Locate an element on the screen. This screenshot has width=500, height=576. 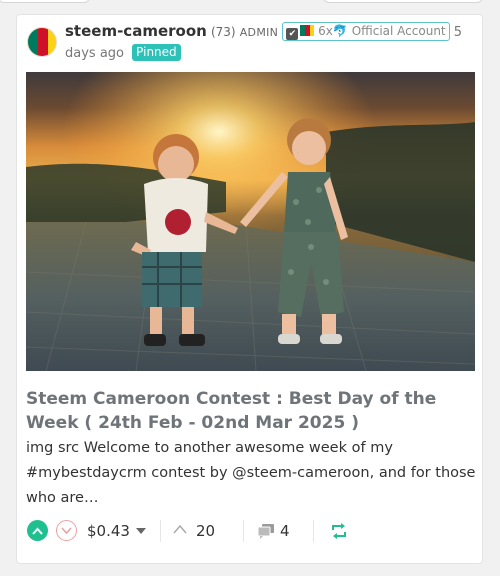
official-badge: ✔ 6x🐬 Official Account is located at coordinates (366, 31).